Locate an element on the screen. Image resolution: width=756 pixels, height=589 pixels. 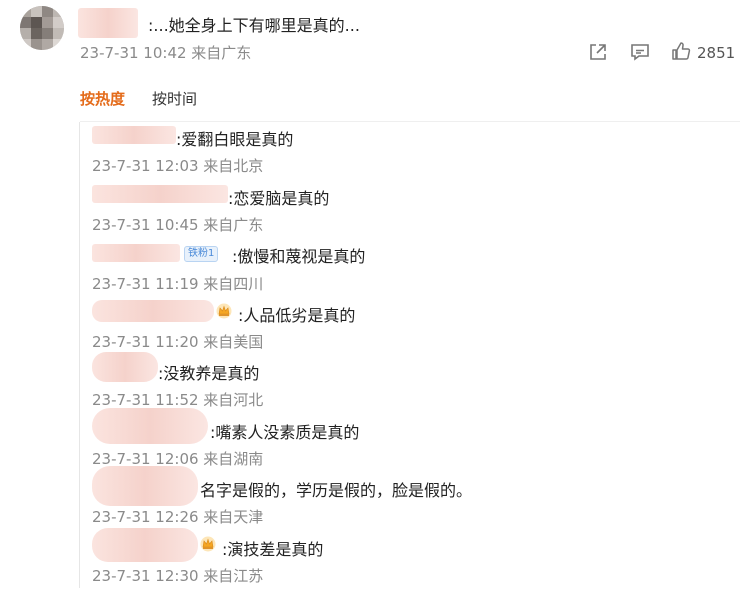
reply-text: :演技差是真的 is located at coordinates (273, 549).